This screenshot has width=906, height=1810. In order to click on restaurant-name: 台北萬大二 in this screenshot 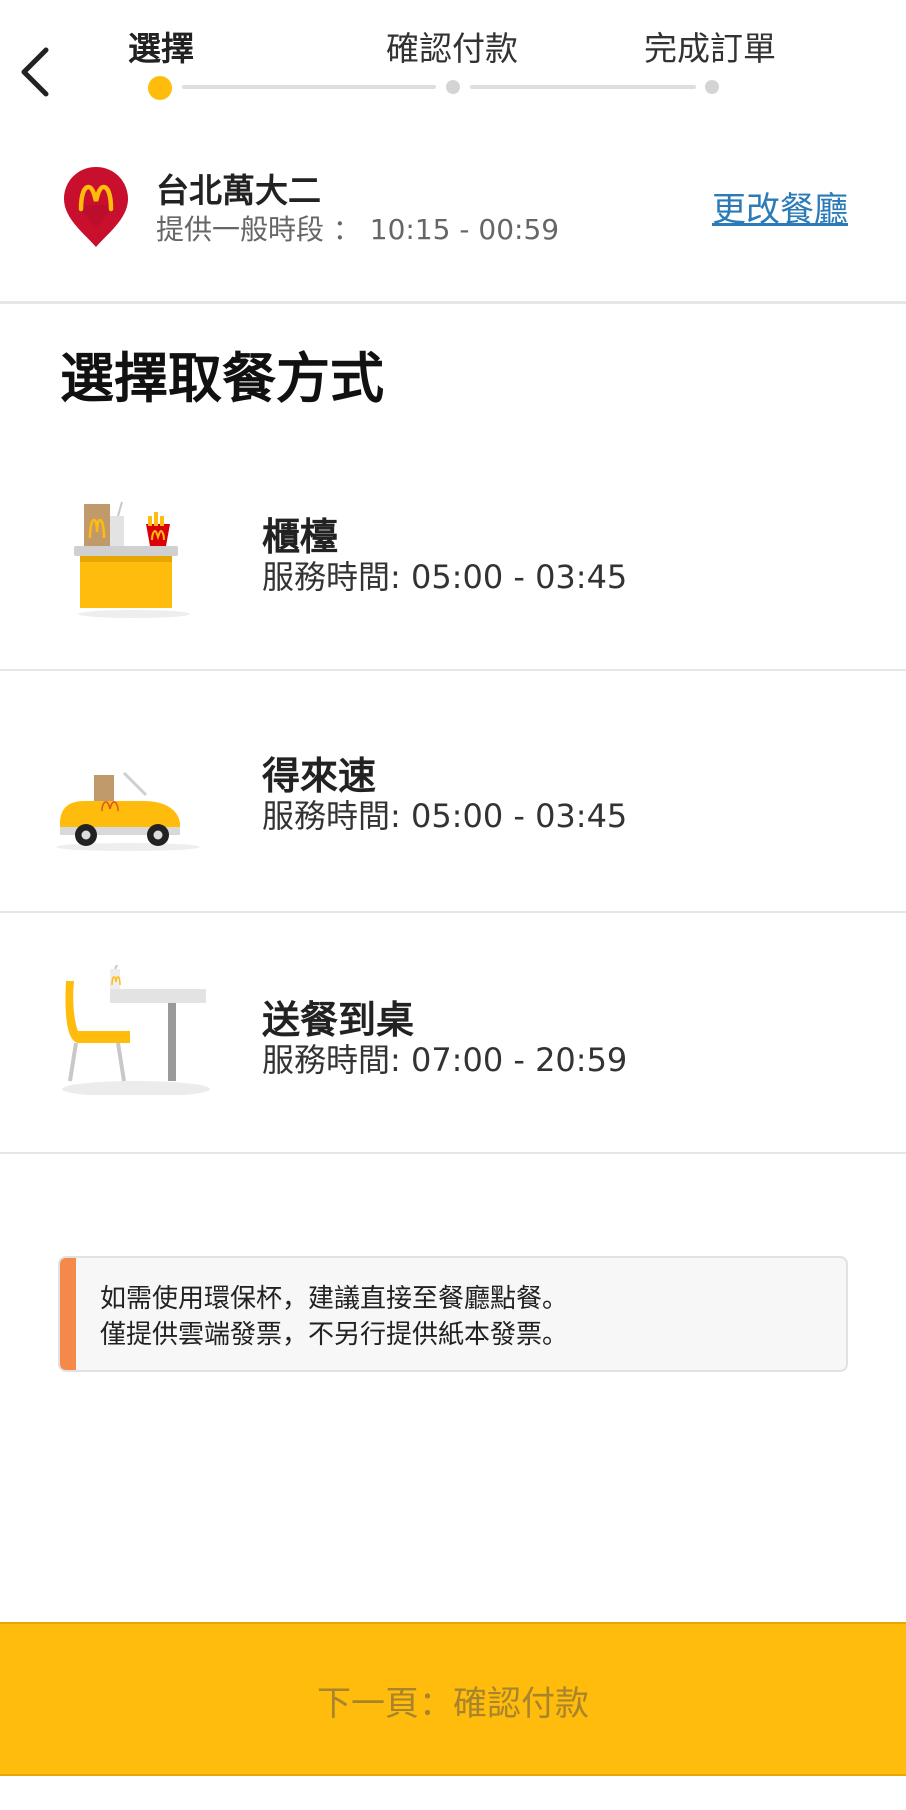, I will do `click(238, 190)`.